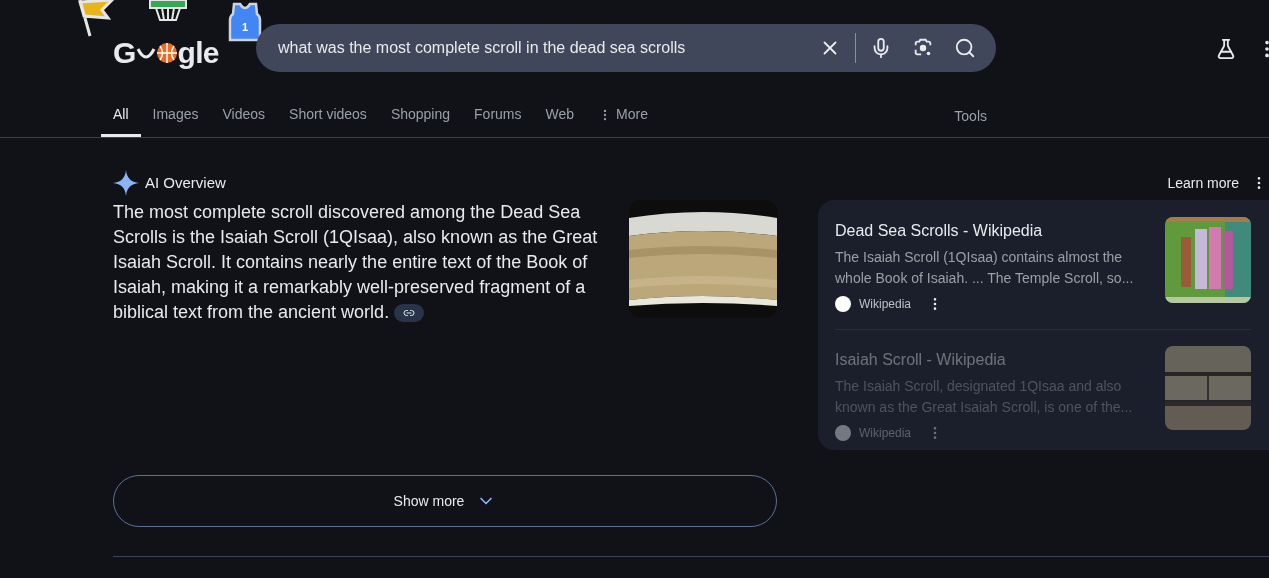 The image size is (1269, 578). I want to click on basketball-hoop-sticker-icon, so click(168, 11).